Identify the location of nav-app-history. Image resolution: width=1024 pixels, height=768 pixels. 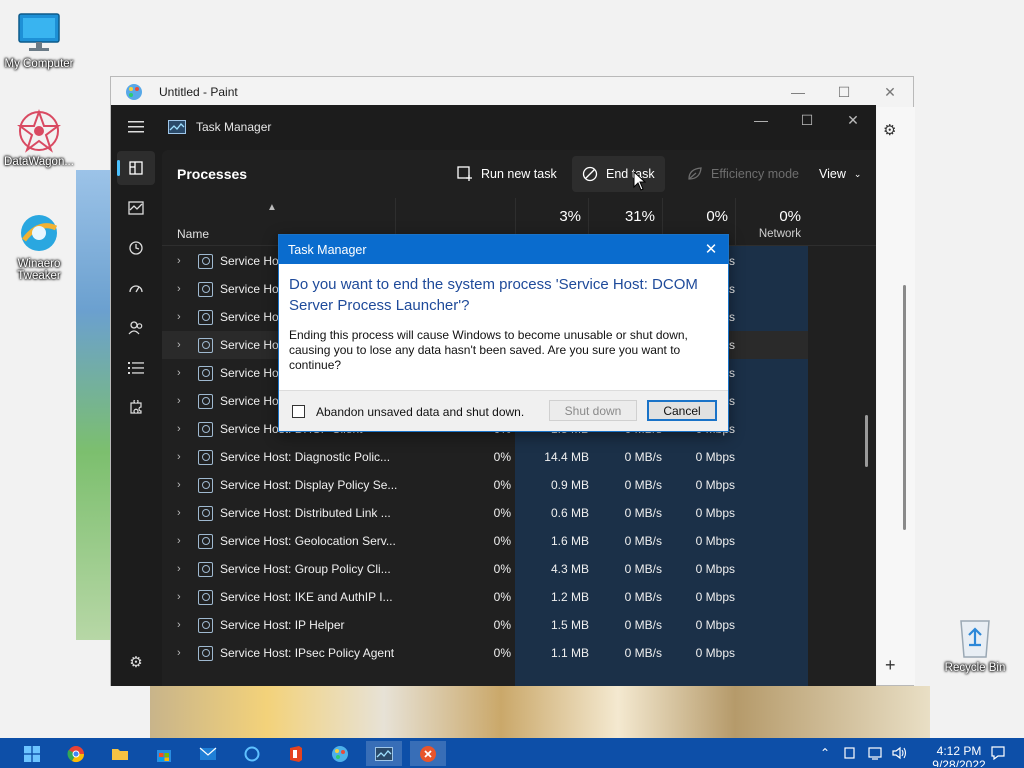
(136, 248).